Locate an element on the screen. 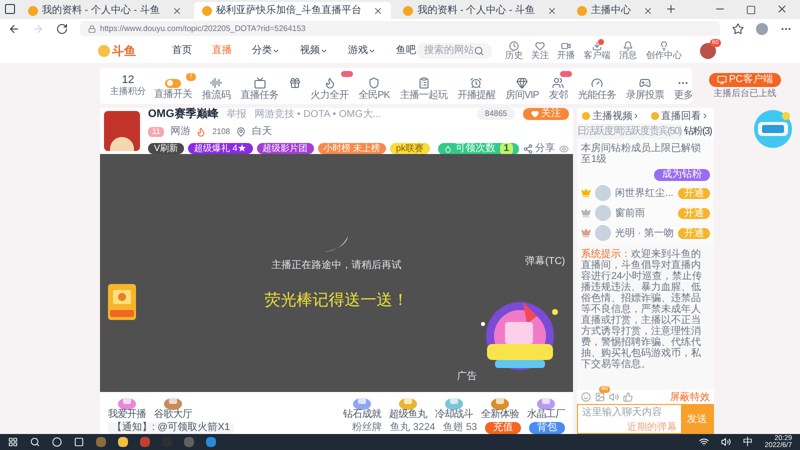 Image resolution: width=800 pixels, height=450 pixels. glowstick-slogan: 荧光棒记得送一送！ is located at coordinates (336, 300).